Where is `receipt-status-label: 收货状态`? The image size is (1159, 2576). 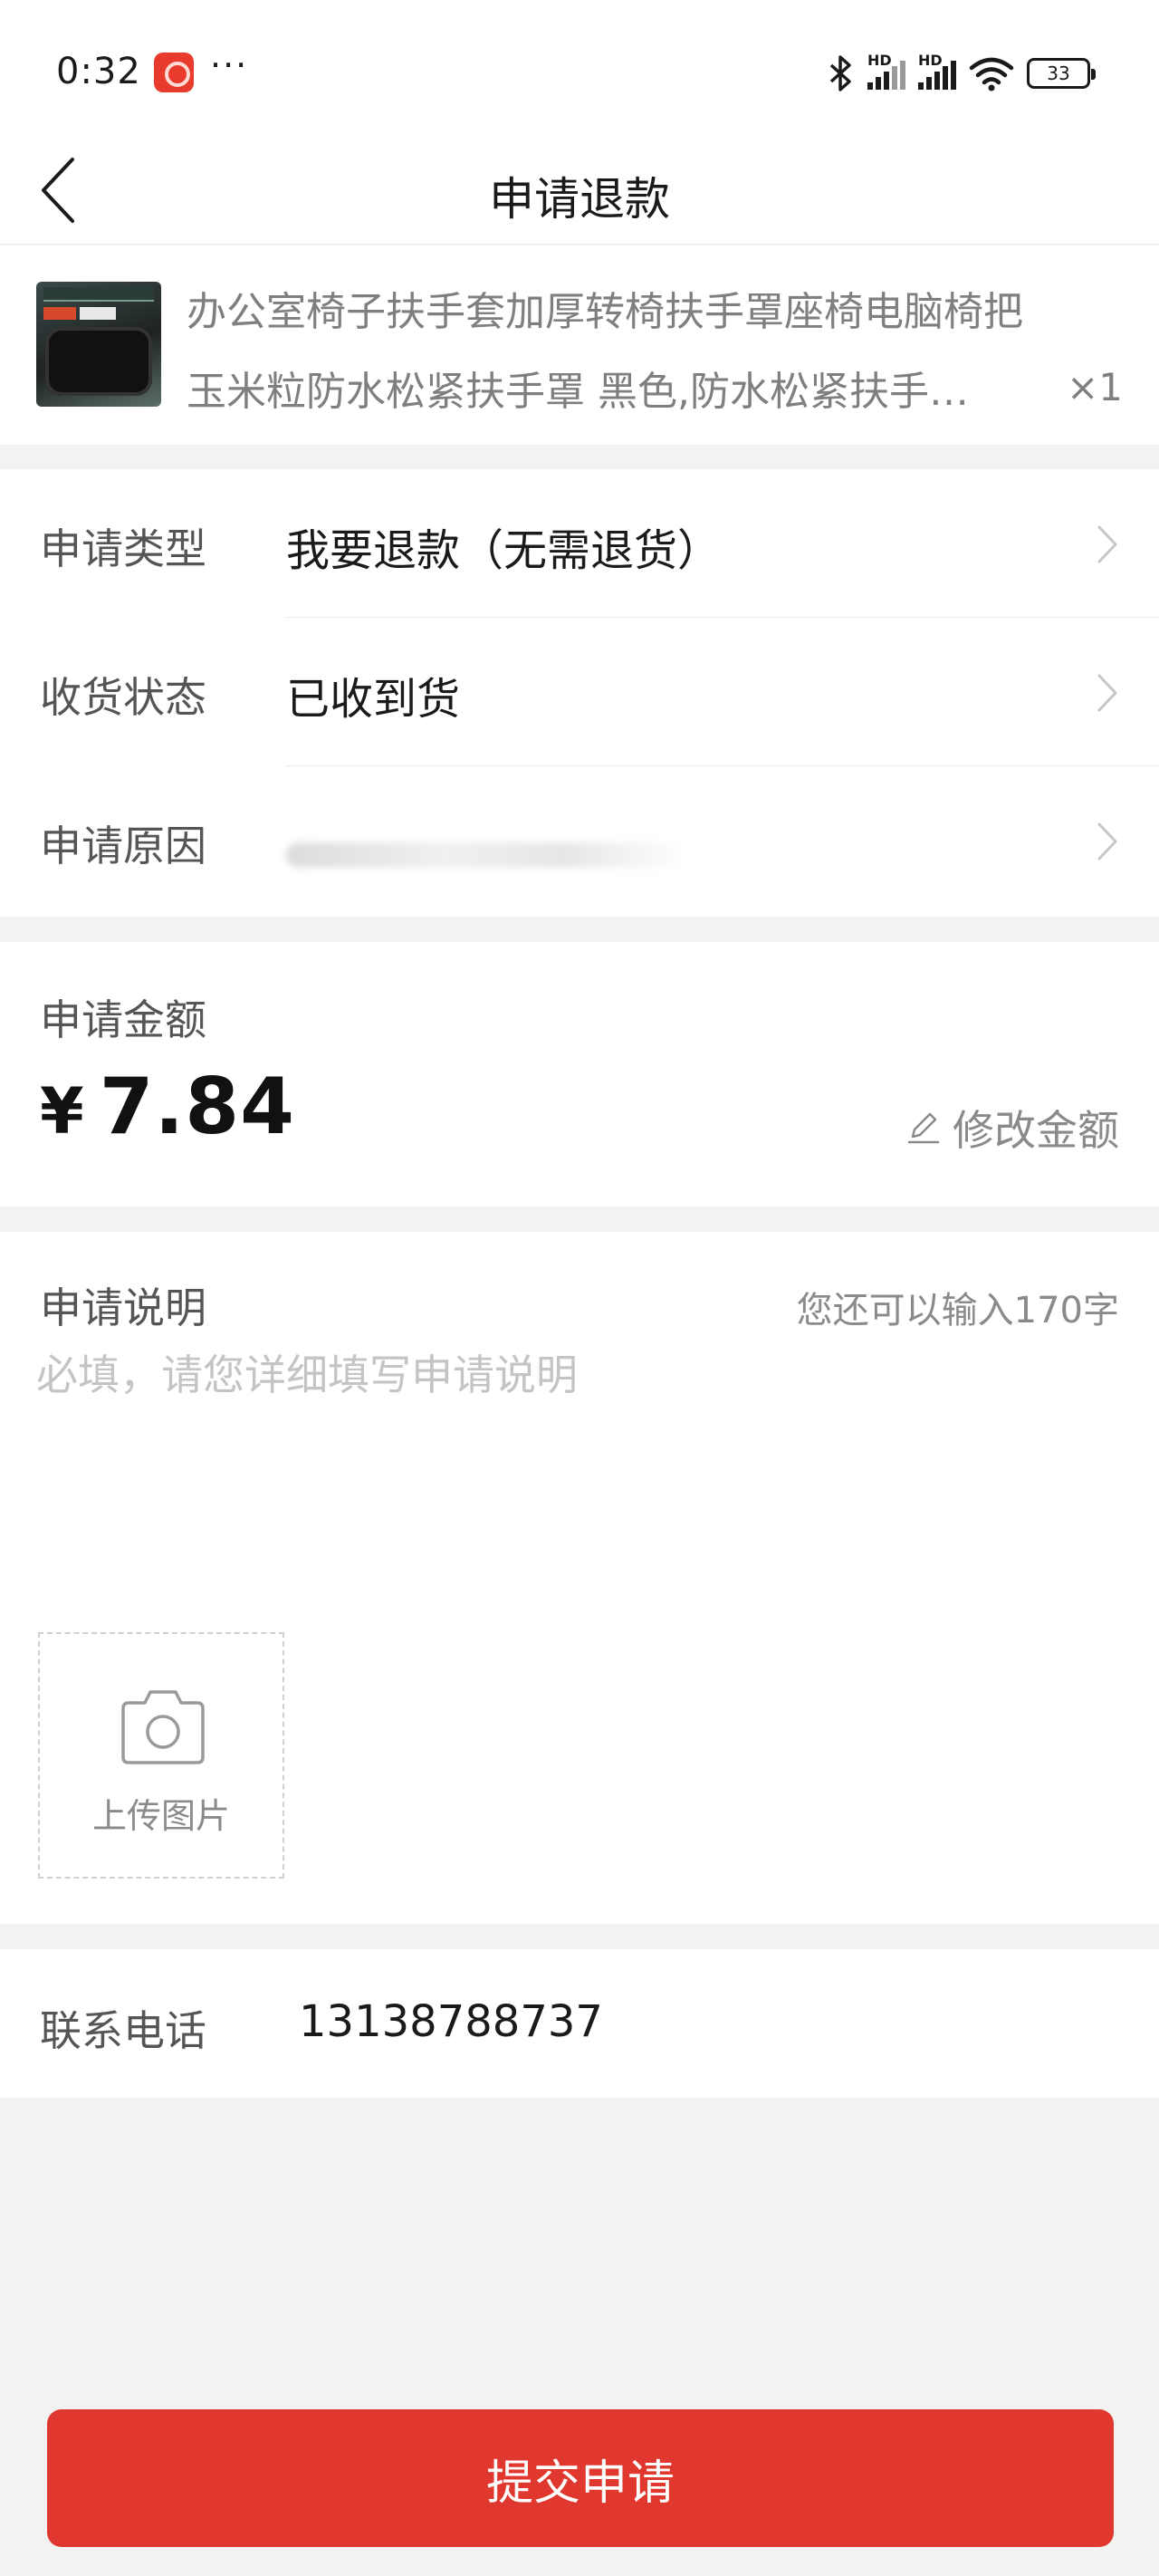
receipt-status-label: 收货状态 is located at coordinates (123, 697).